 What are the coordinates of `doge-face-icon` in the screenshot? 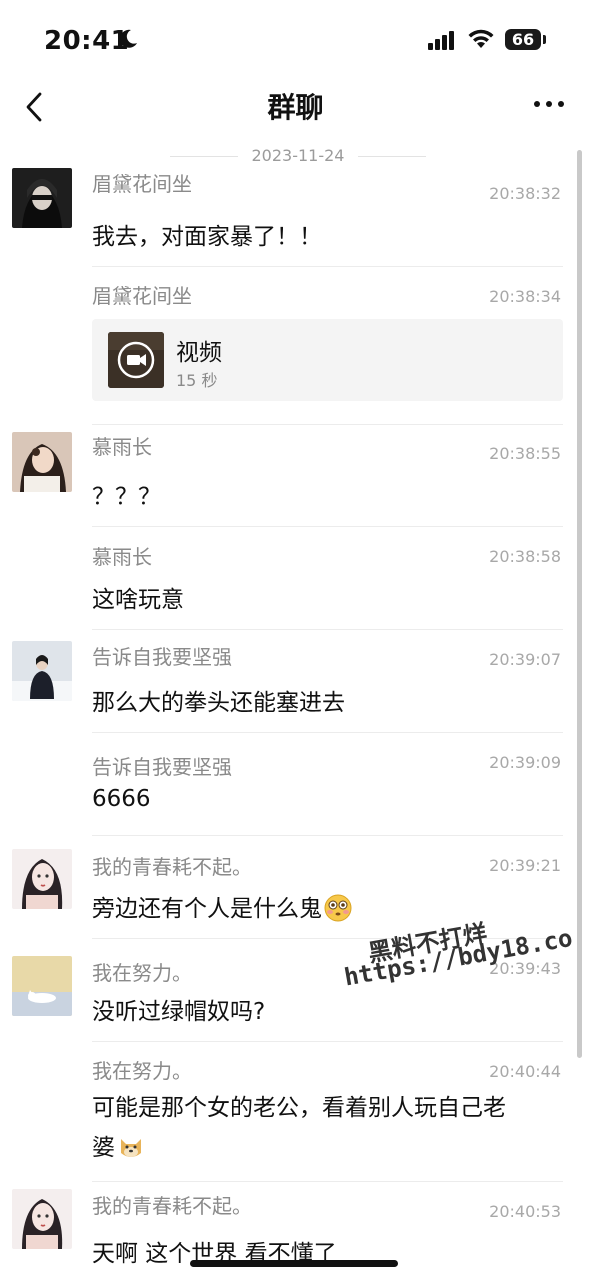 It's located at (131, 1147).